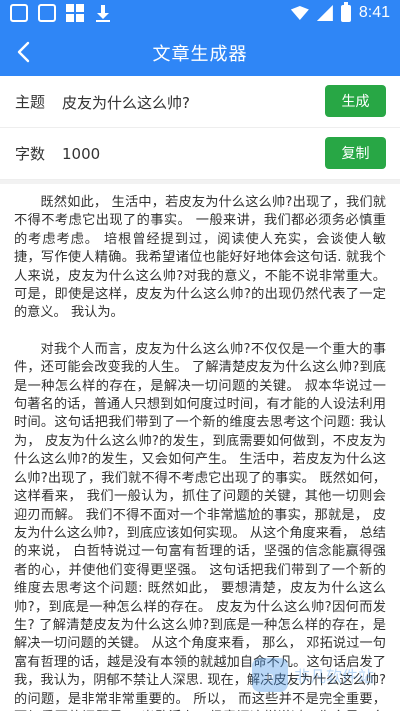 The width and height of the screenshot is (400, 711). I want to click on download-icon, so click(103, 13).